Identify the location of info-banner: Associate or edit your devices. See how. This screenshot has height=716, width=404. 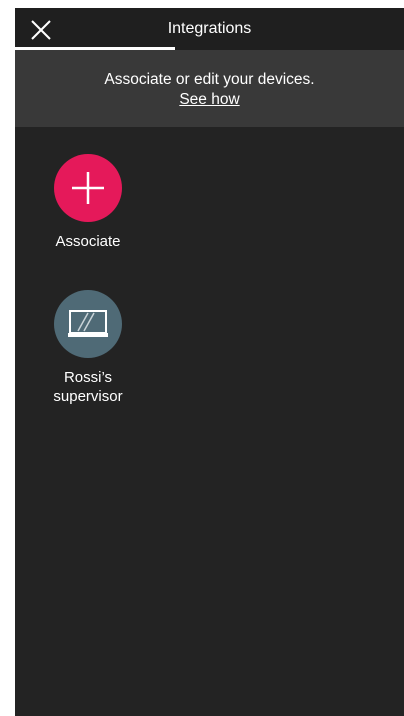
(209, 88).